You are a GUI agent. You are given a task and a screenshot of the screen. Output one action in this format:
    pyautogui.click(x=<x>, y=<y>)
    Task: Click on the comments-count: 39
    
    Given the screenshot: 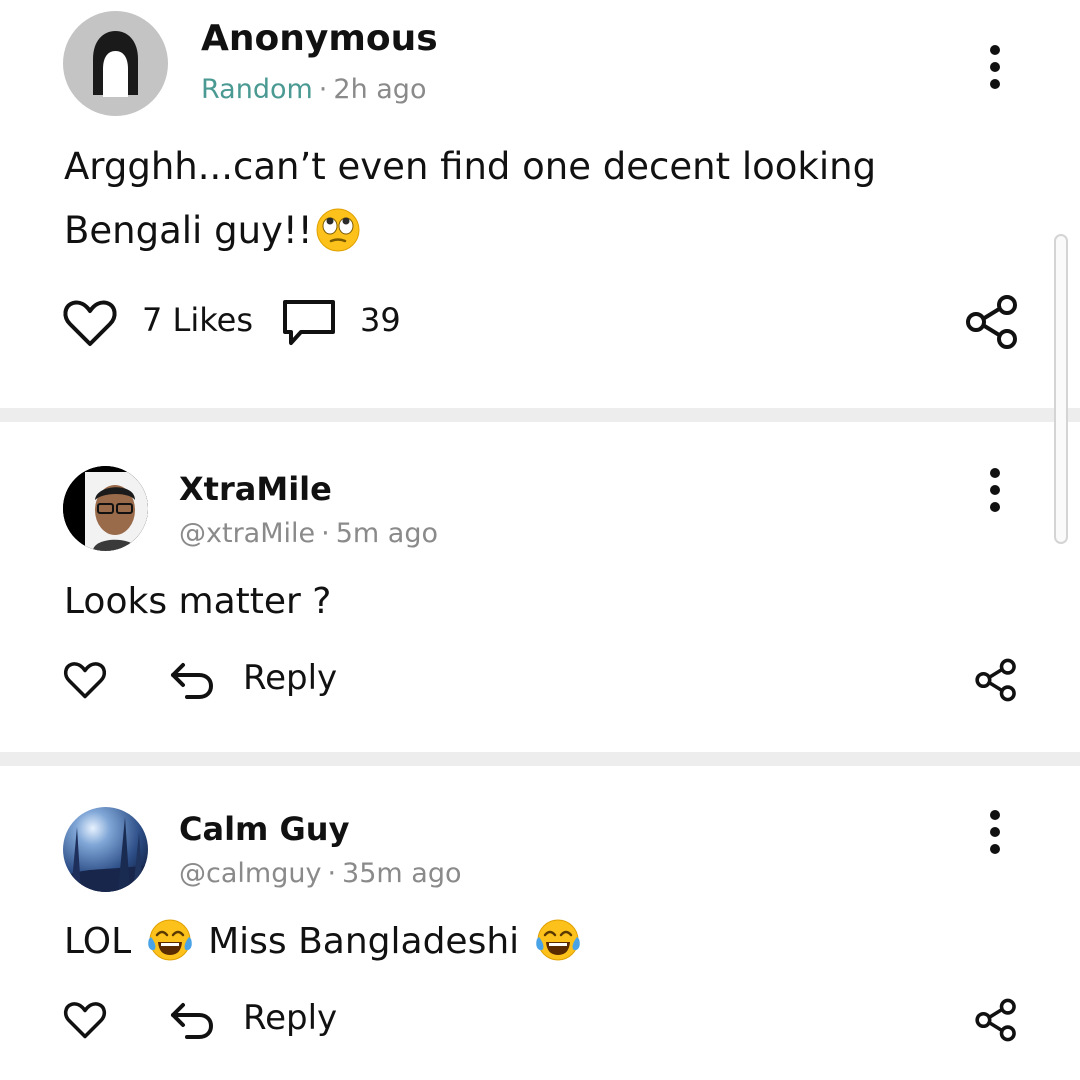 What is the action you would take?
    pyautogui.click(x=380, y=320)
    